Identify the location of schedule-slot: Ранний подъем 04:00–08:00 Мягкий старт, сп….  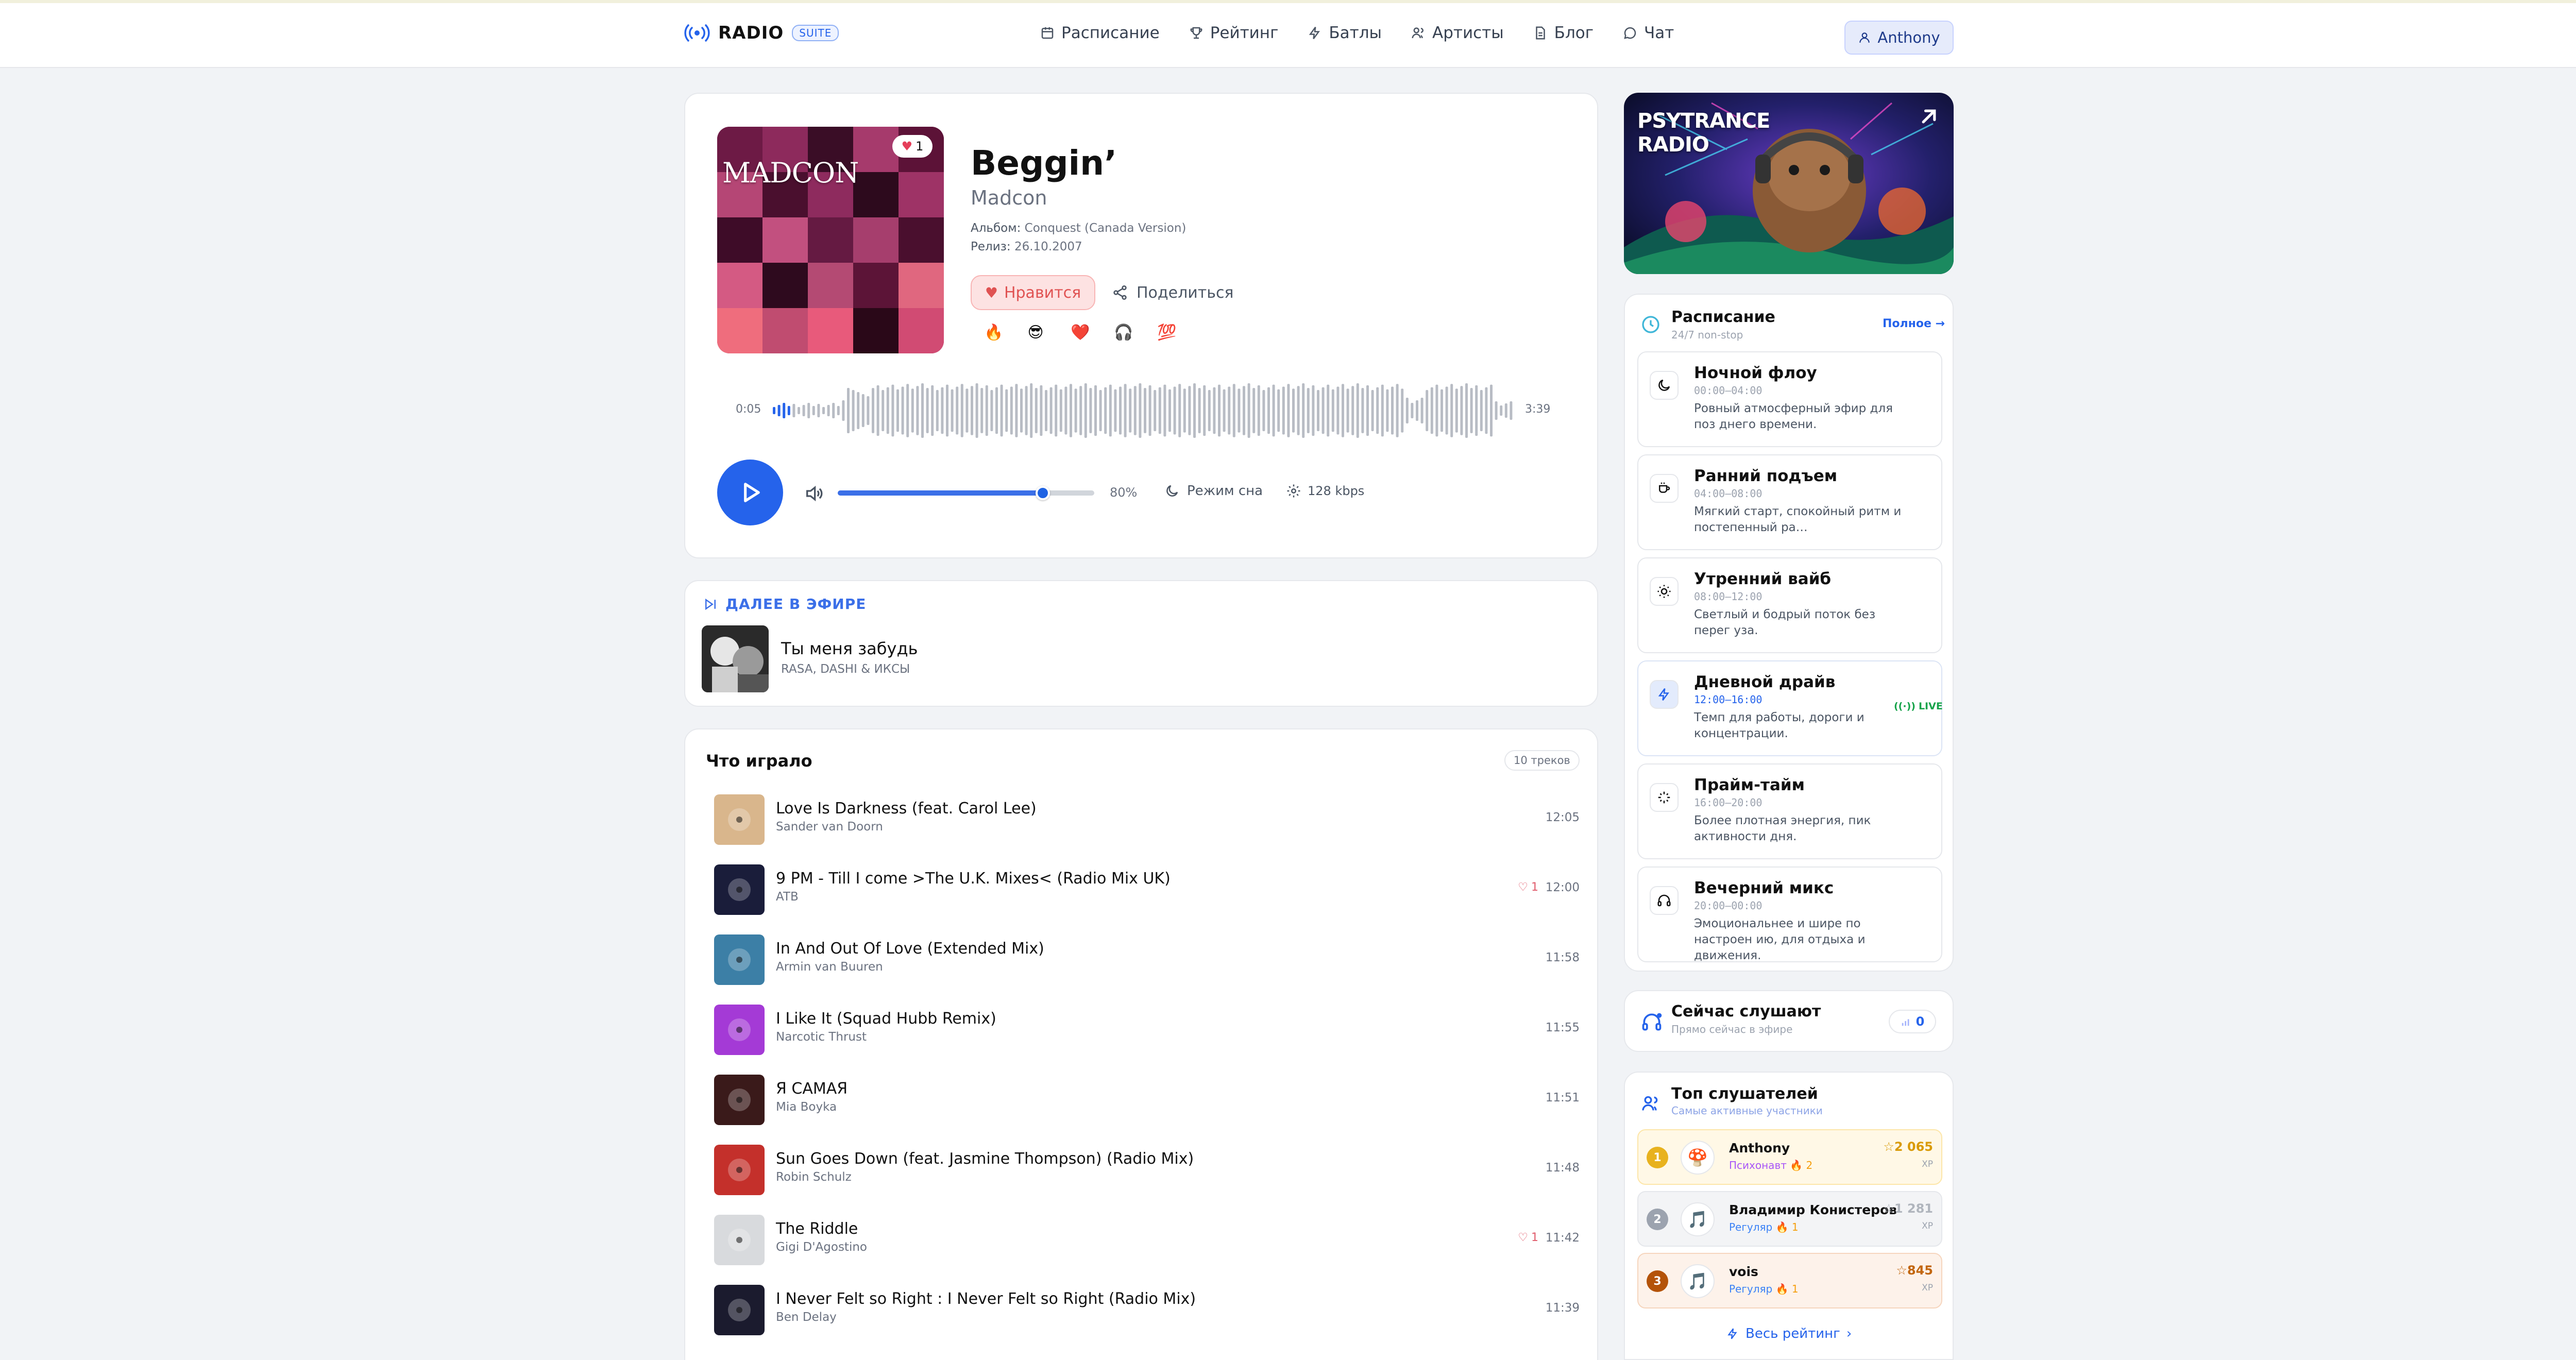
(1789, 502).